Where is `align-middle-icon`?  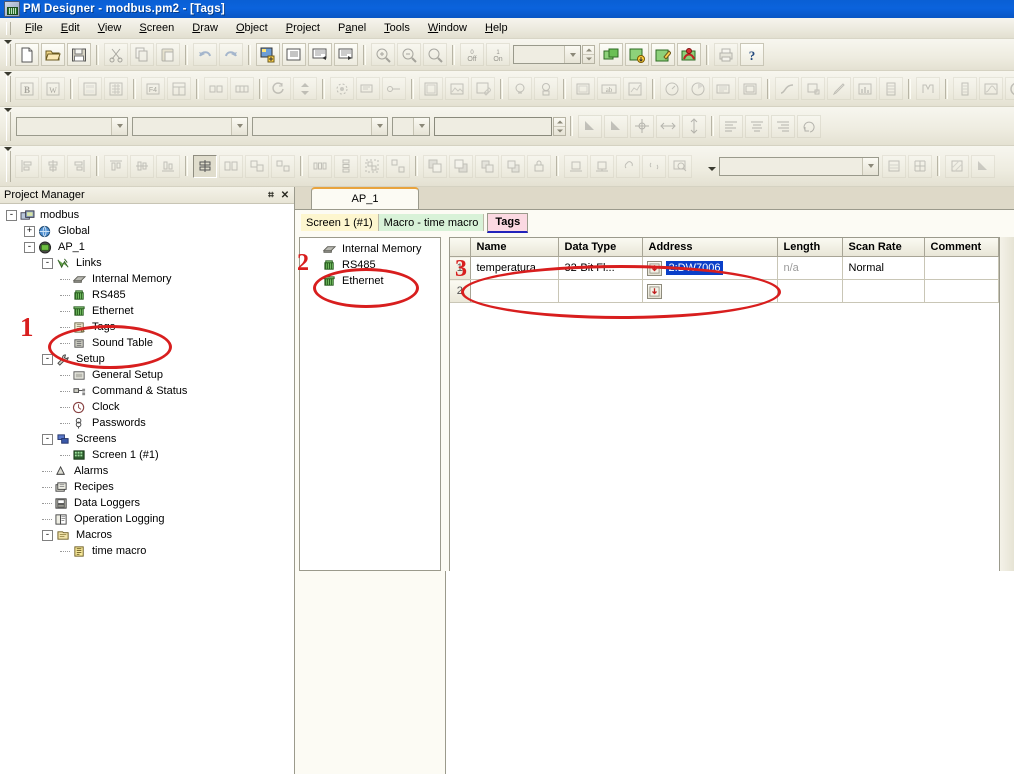 align-middle-icon is located at coordinates (142, 166).